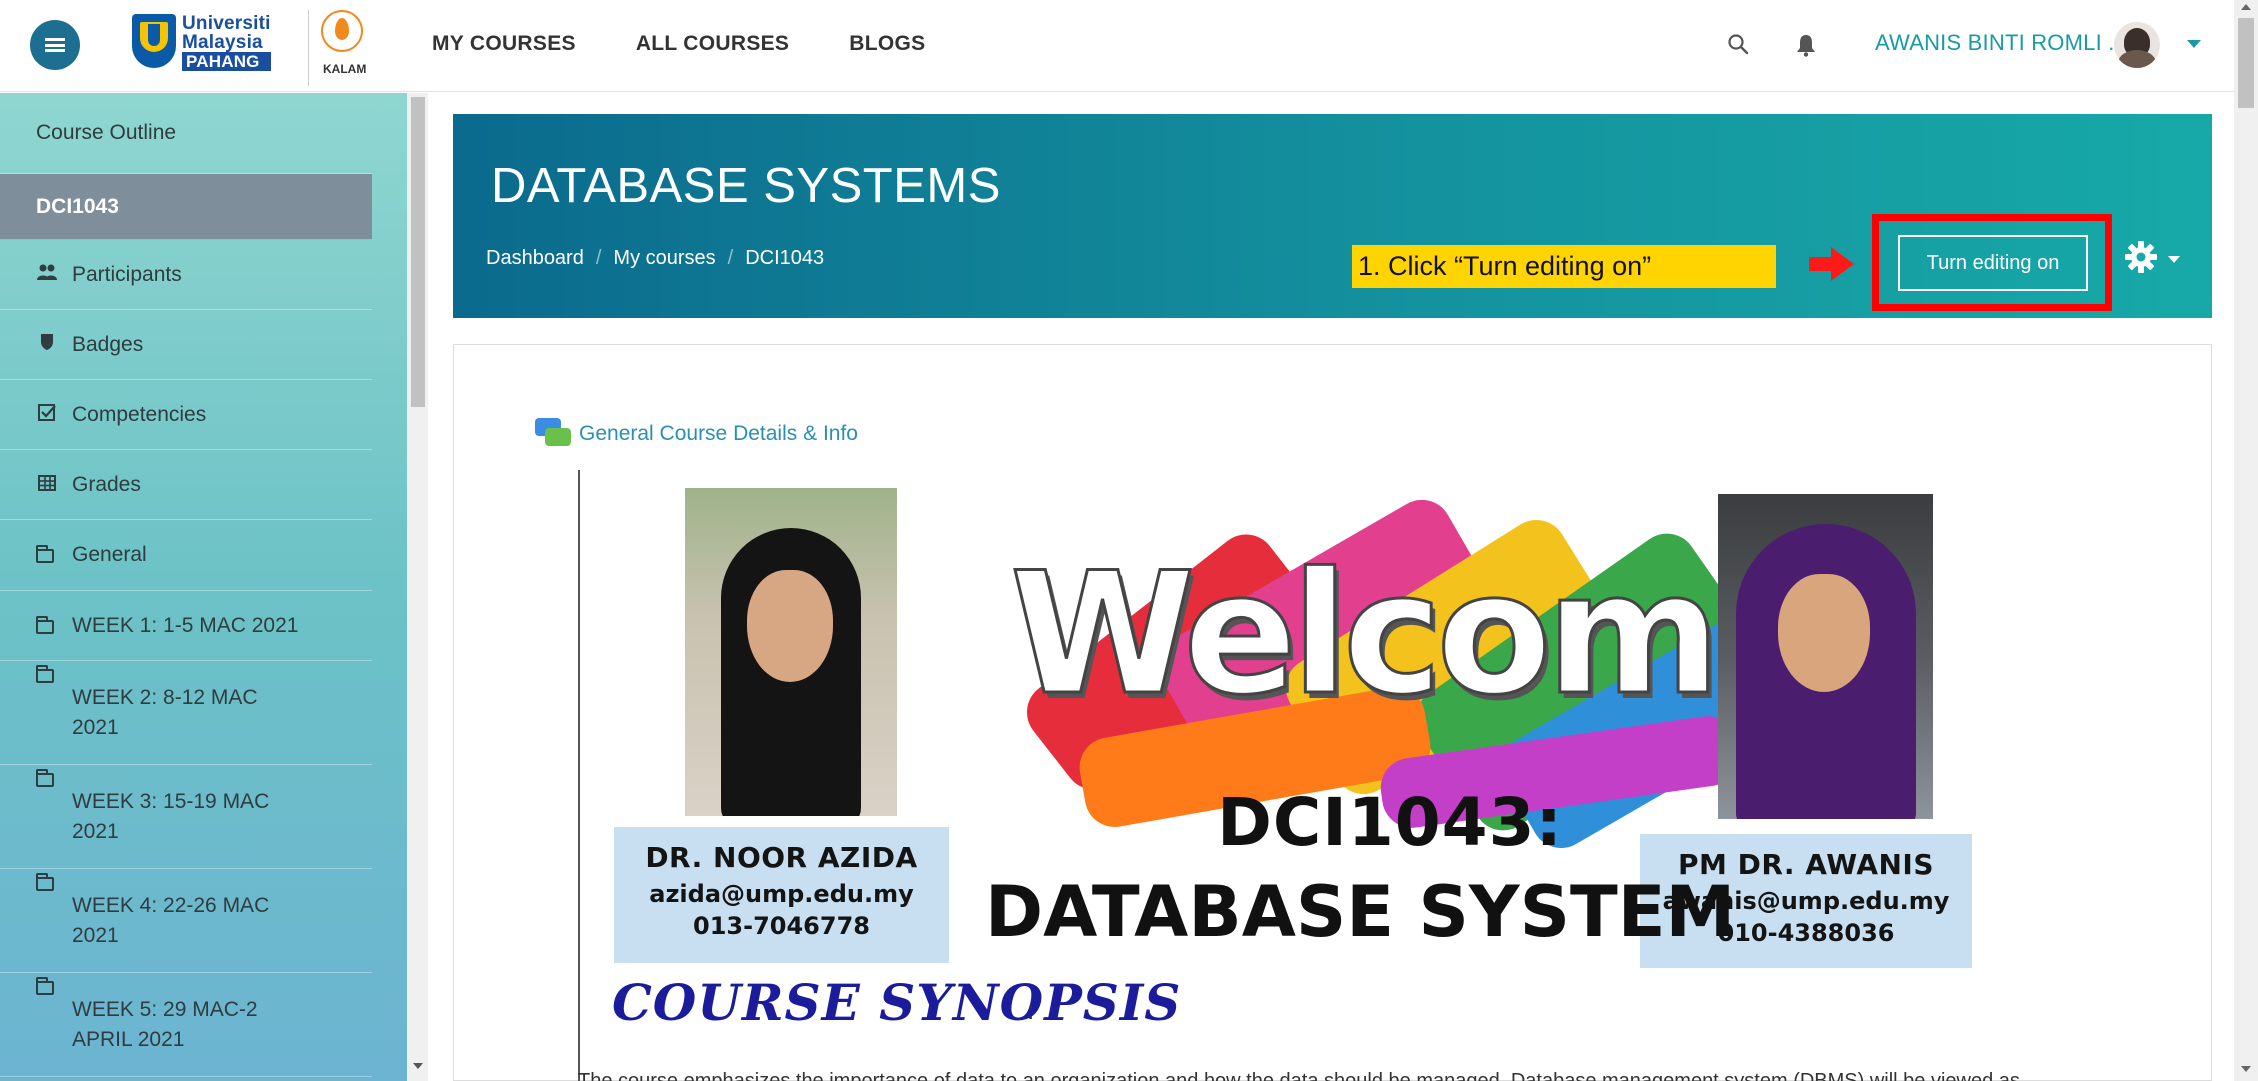  Describe the element at coordinates (226, 61) in the screenshot. I see `logo-text-line-3: PAHANG` at that location.